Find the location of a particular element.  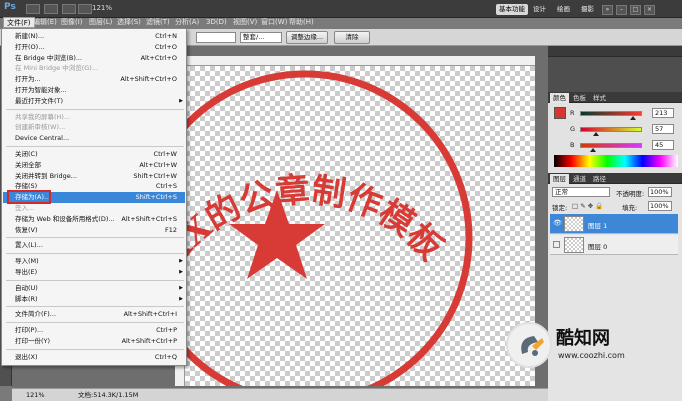

foreground-swatch is located at coordinates (560, 113).